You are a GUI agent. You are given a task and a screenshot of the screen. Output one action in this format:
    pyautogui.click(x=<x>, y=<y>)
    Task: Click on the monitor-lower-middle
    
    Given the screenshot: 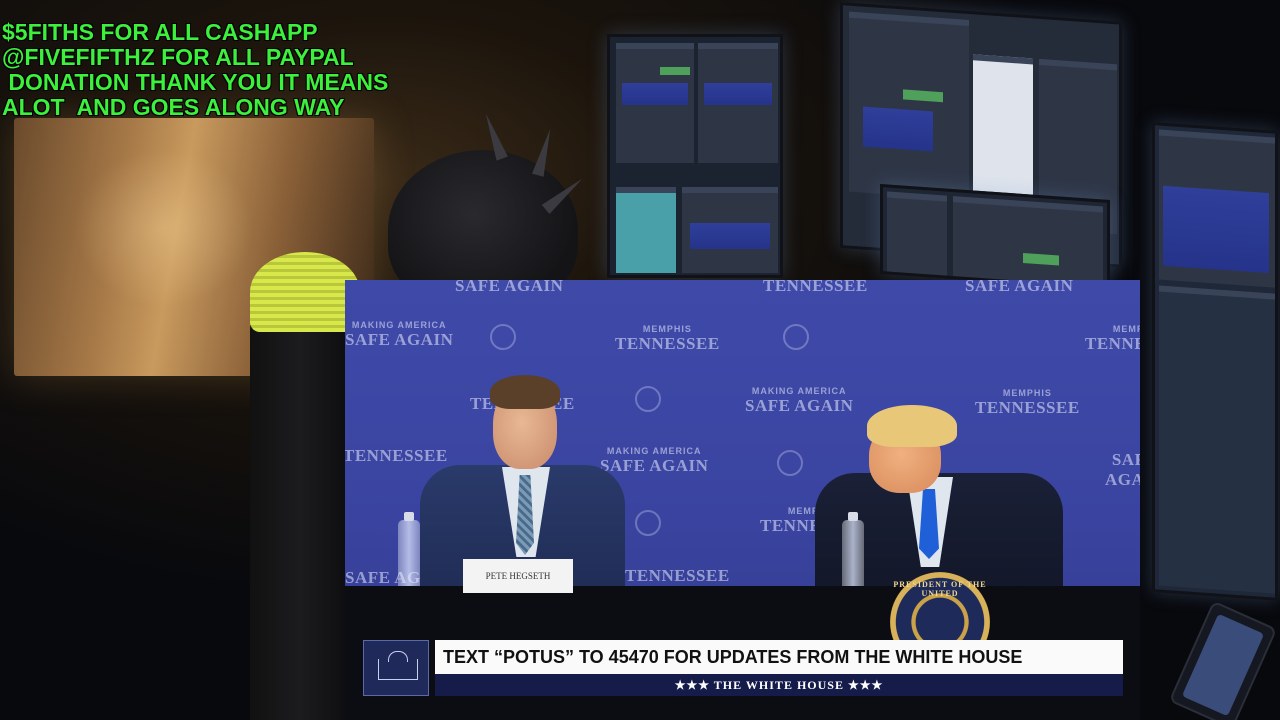 What is the action you would take?
    pyautogui.click(x=995, y=237)
    